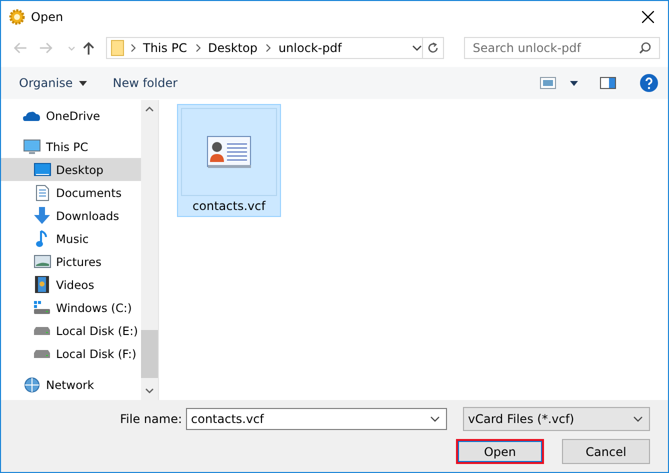 The width and height of the screenshot is (669, 473). What do you see at coordinates (500, 451) in the screenshot?
I see `dialog-button: Open` at bounding box center [500, 451].